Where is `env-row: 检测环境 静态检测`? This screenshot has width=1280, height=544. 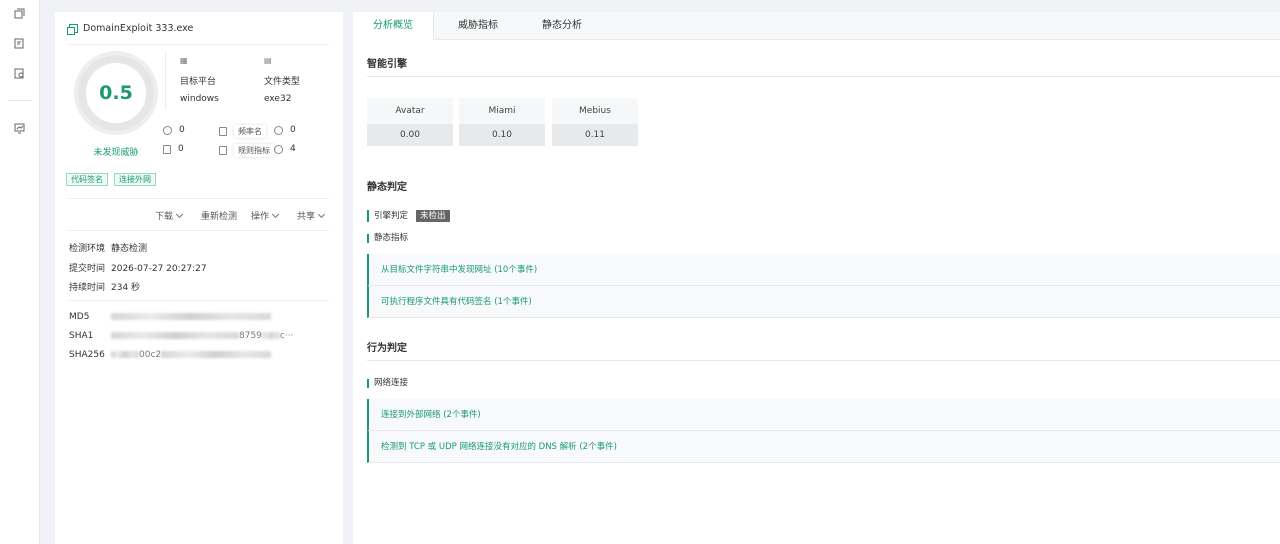
env-row: 检测环境 静态检测 is located at coordinates (108, 249).